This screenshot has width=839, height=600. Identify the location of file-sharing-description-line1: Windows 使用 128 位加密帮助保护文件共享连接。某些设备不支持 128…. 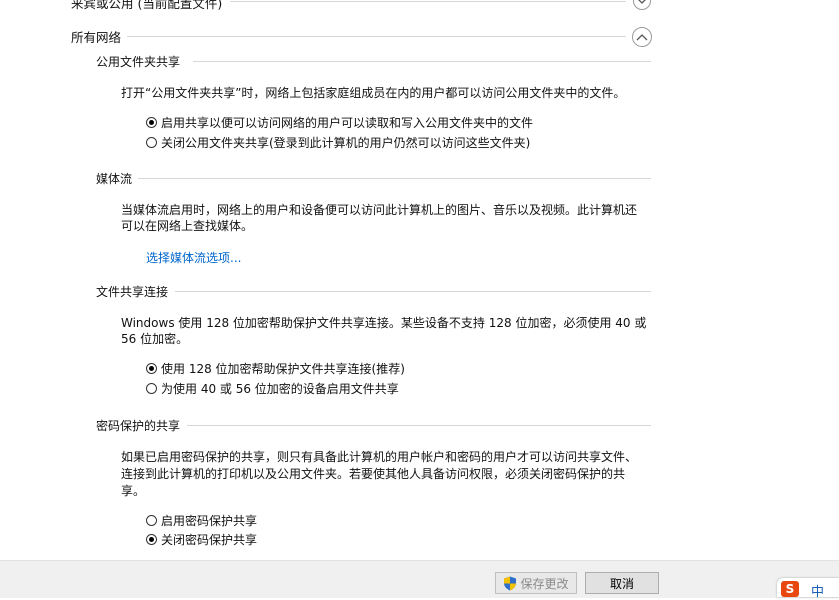
(384, 323).